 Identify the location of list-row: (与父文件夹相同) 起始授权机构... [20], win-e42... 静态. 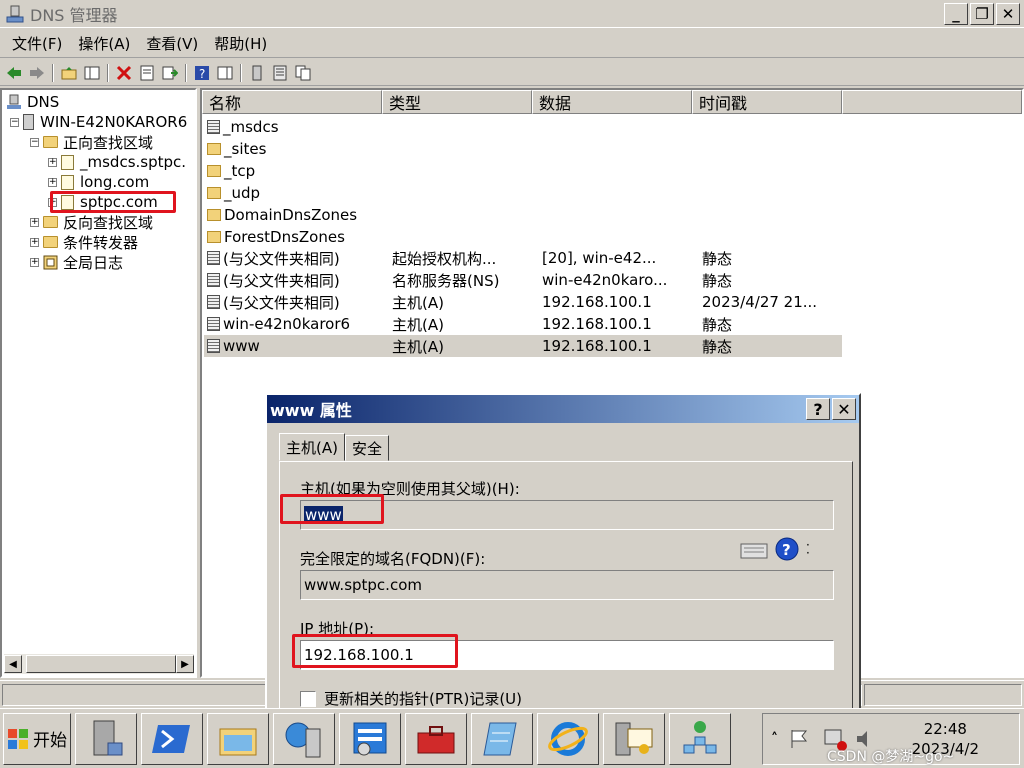
(523, 258).